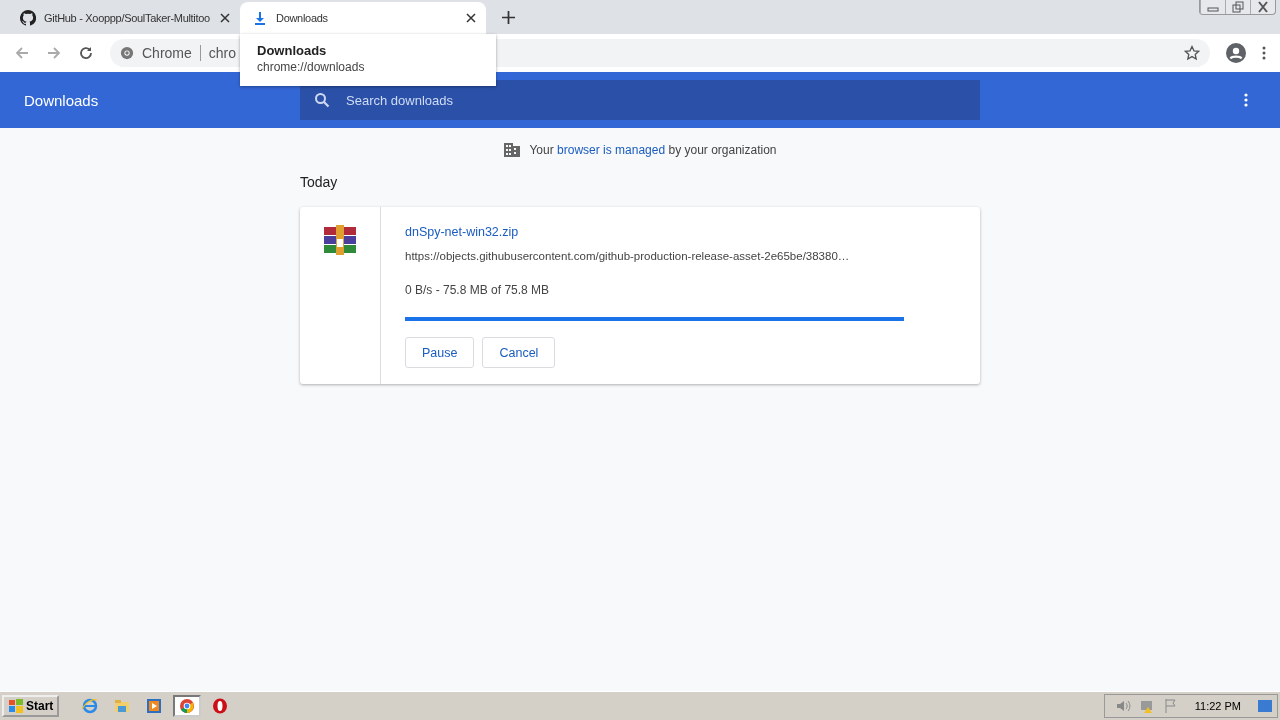 Image resolution: width=1280 pixels, height=720 pixels. I want to click on search-icon, so click(322, 100).